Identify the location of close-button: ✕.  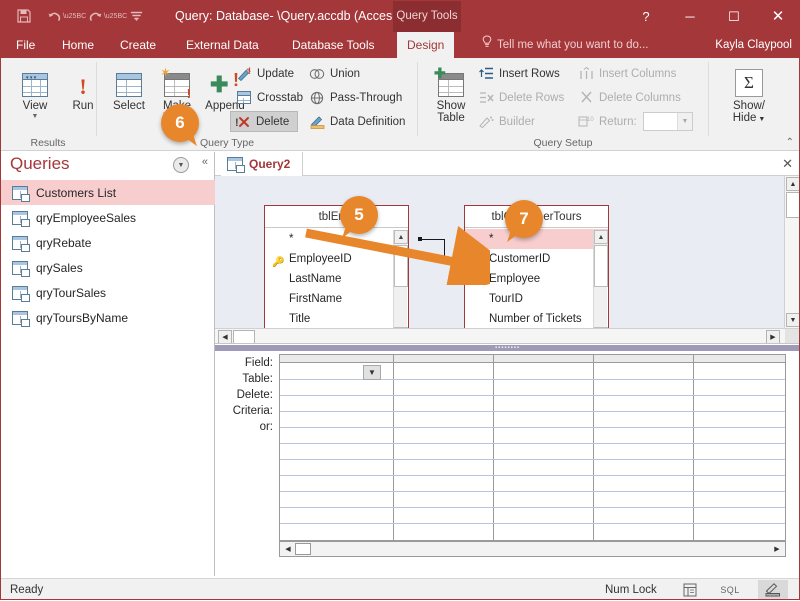
(778, 16).